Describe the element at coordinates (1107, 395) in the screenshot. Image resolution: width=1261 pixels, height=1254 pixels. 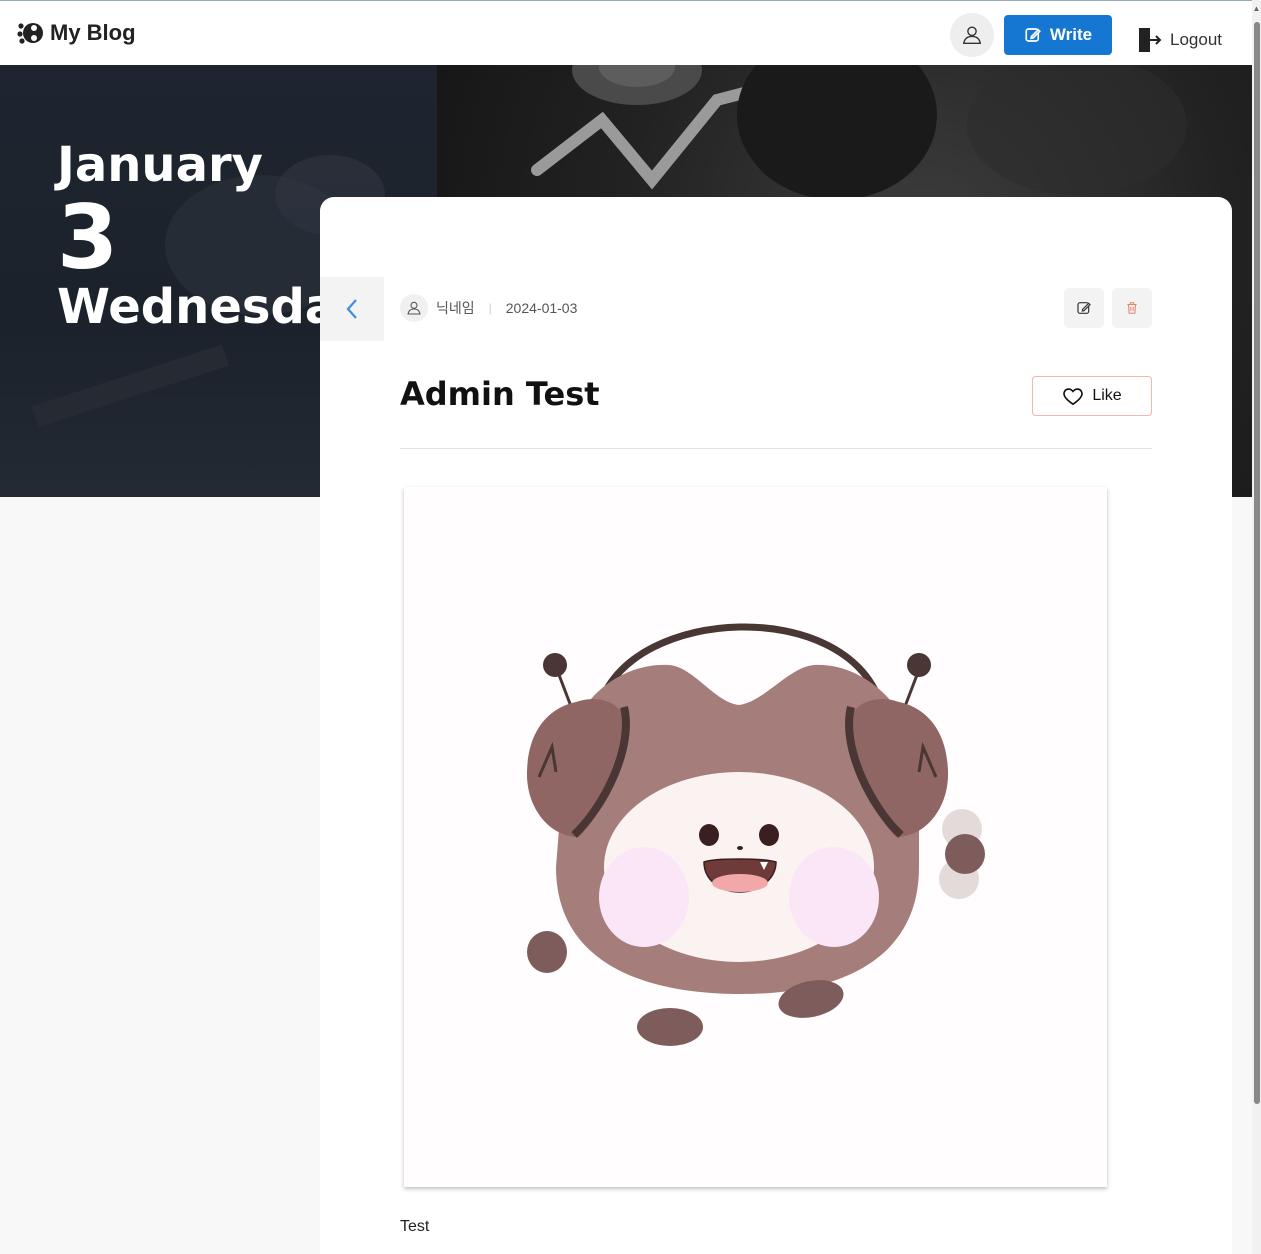
I see `like-label: Like` at that location.